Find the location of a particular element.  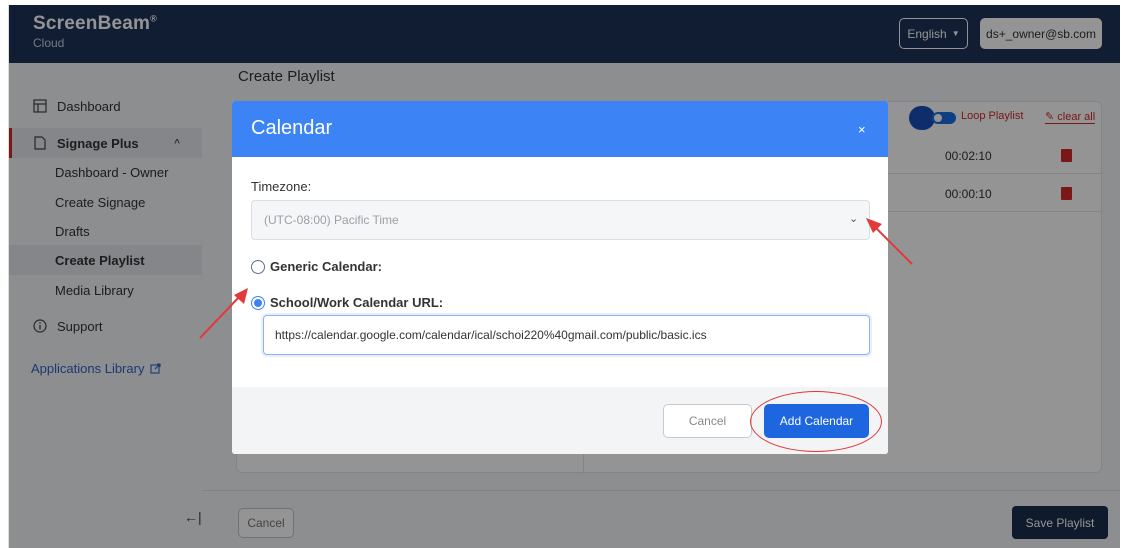

chevron-down-icon: ⌄ is located at coordinates (854, 219).